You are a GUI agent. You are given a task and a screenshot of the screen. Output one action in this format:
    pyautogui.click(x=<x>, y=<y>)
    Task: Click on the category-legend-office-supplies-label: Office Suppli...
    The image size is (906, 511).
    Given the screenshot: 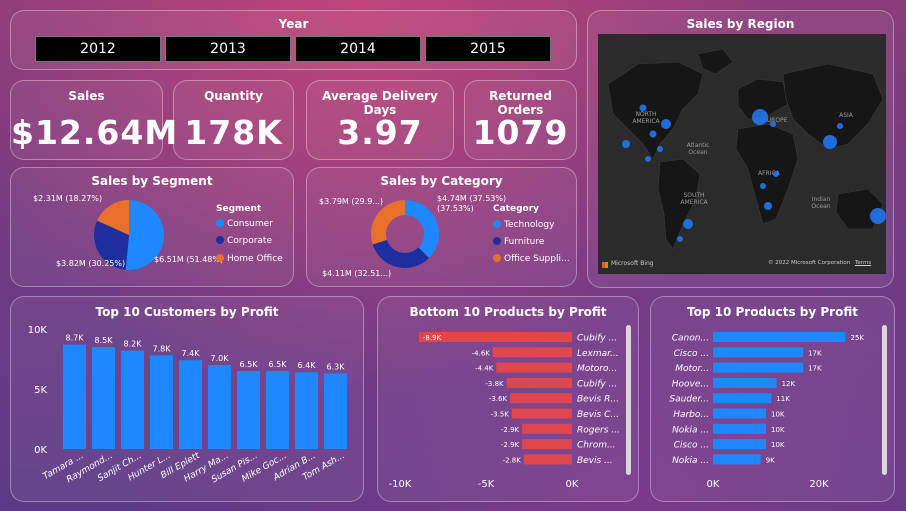 What is the action you would take?
    pyautogui.click(x=537, y=259)
    